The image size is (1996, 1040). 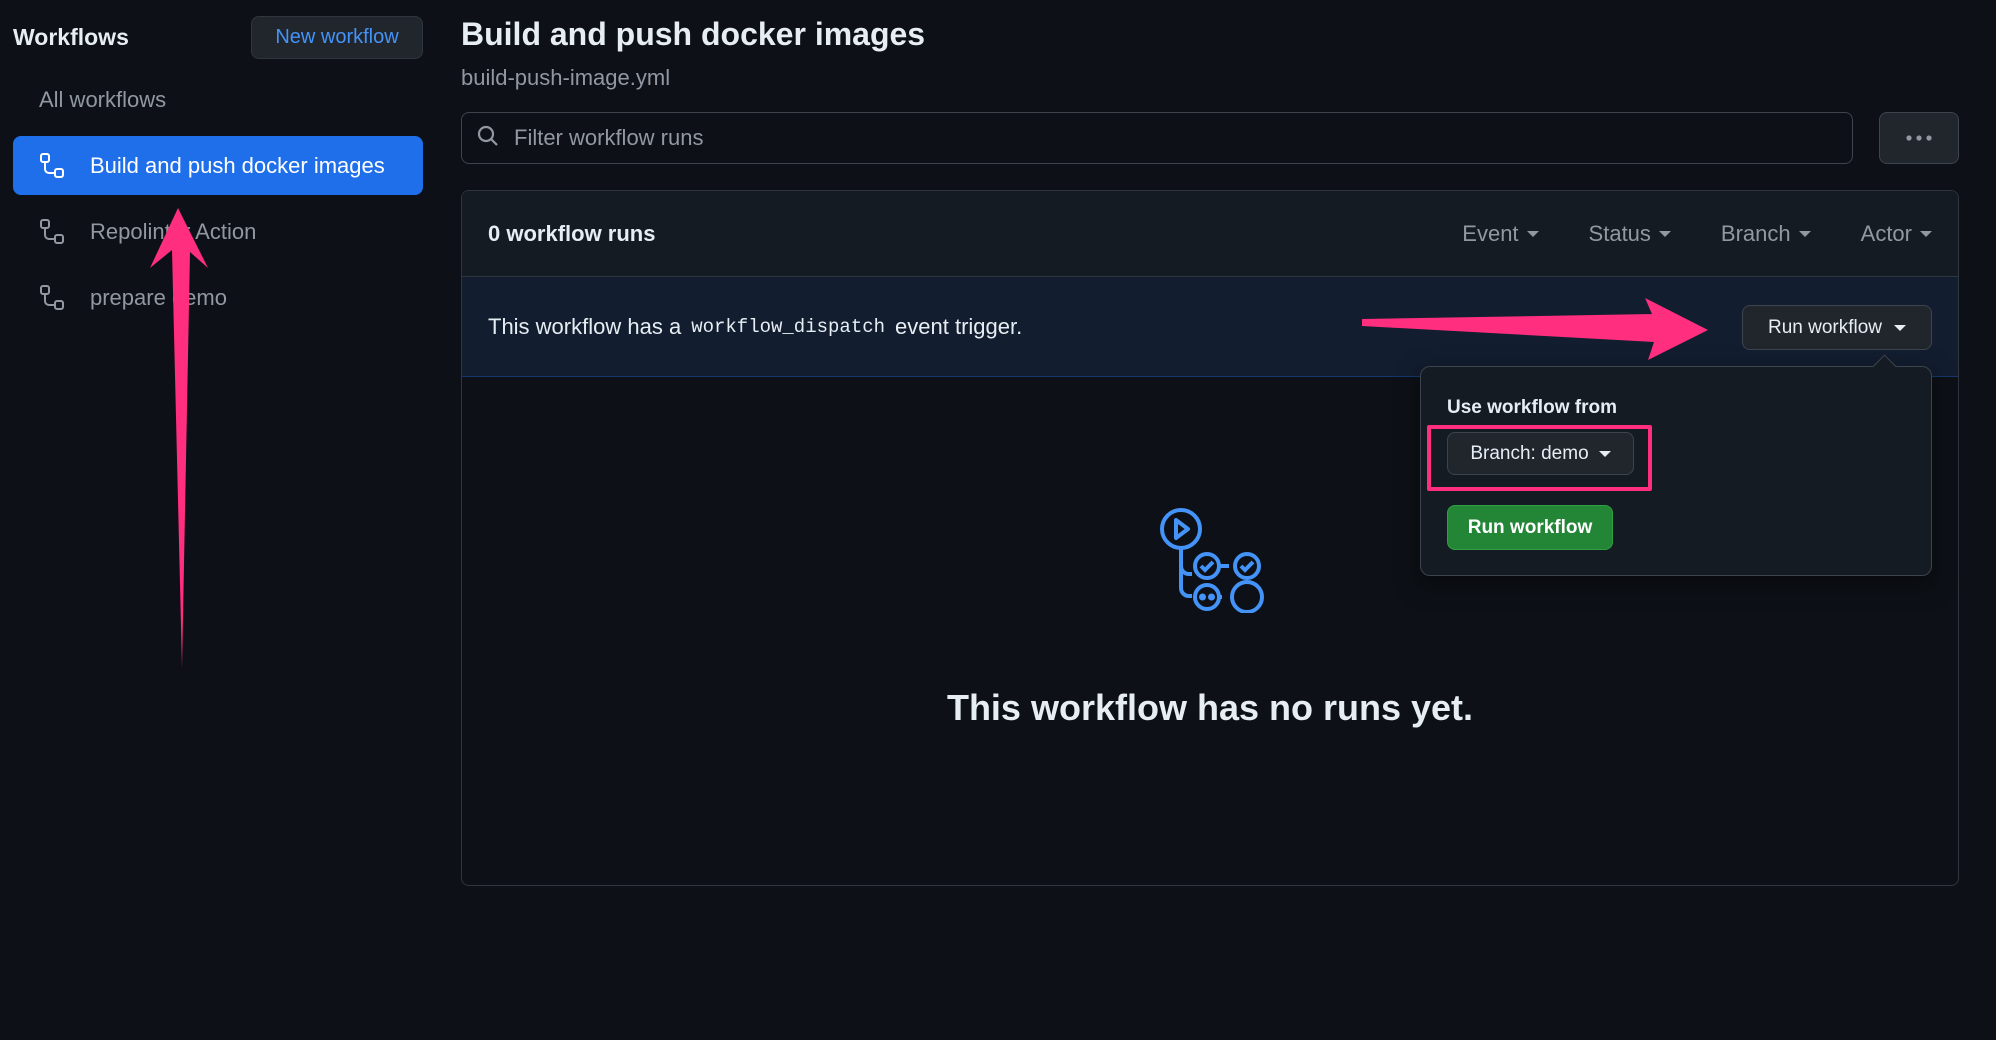 I want to click on sidebar-header: Workflows New workflow, so click(x=218, y=37).